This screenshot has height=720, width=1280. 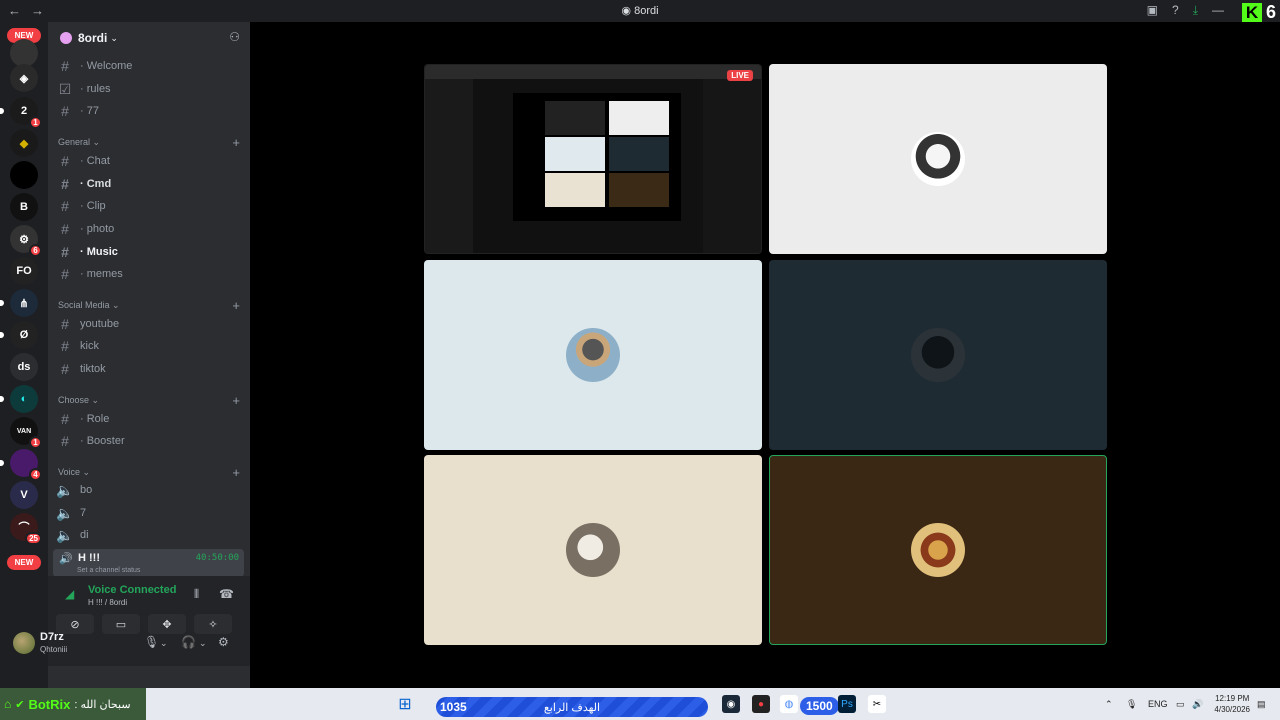 I want to click on settings-gear-icon: ⚙, so click(x=223, y=642).